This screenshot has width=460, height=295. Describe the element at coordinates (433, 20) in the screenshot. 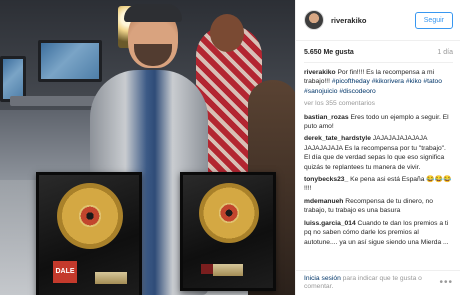

I see `follow-button: Seguir` at that location.